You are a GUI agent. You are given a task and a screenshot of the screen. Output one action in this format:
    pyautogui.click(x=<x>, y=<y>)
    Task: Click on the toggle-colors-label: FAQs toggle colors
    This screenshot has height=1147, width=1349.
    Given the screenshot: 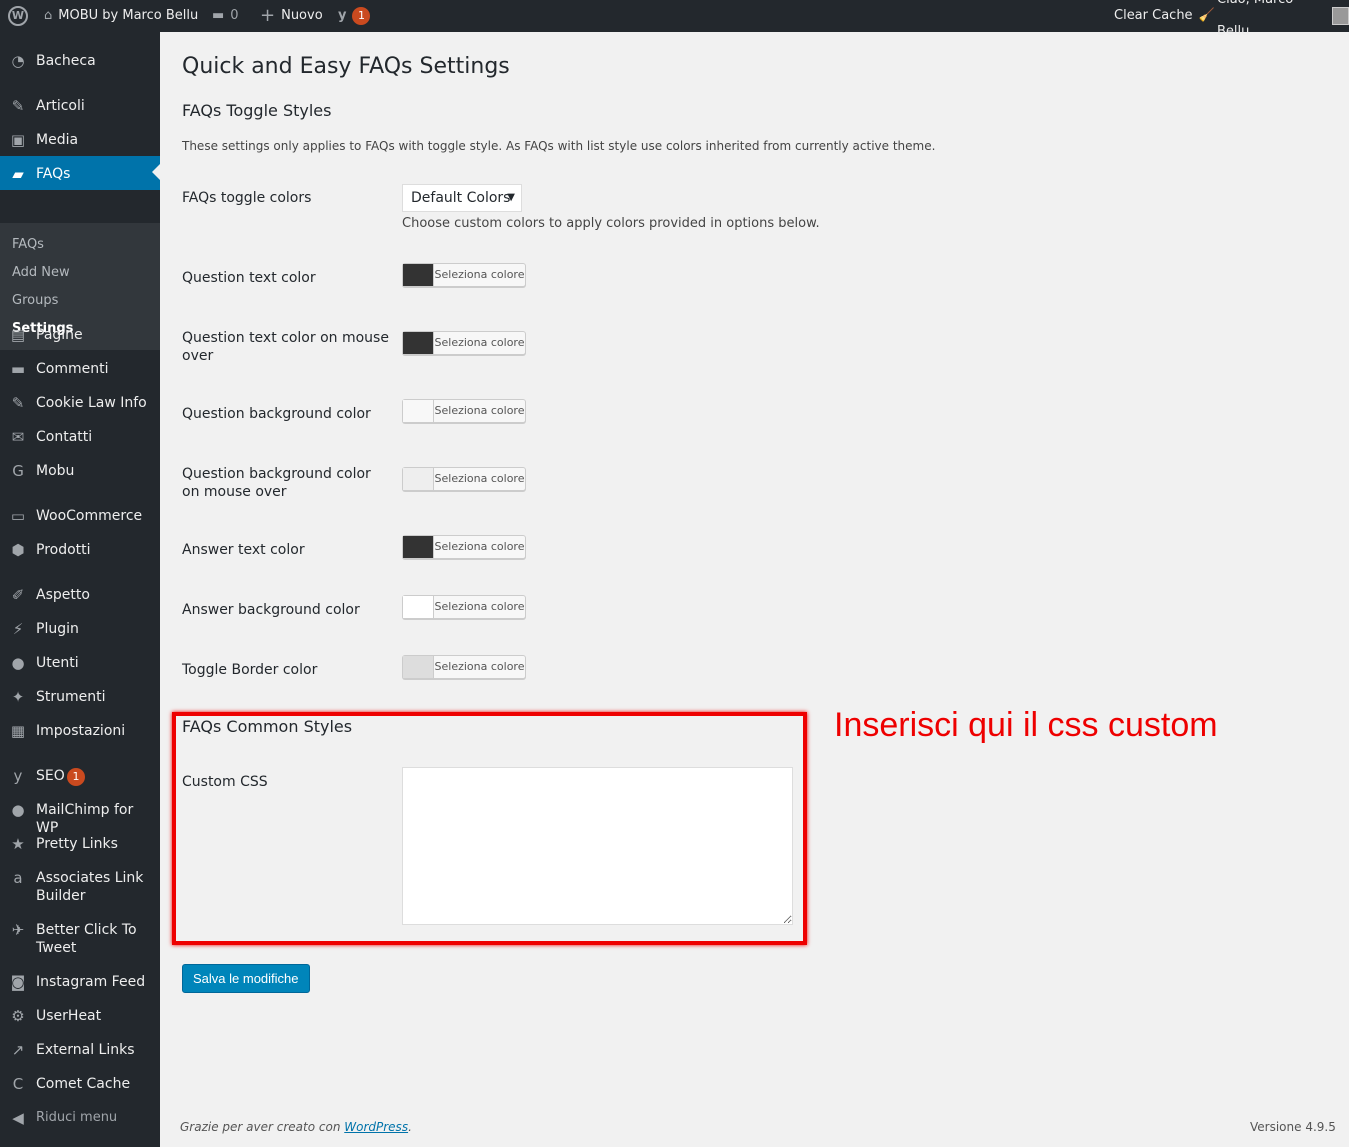 What is the action you would take?
    pyautogui.click(x=247, y=198)
    